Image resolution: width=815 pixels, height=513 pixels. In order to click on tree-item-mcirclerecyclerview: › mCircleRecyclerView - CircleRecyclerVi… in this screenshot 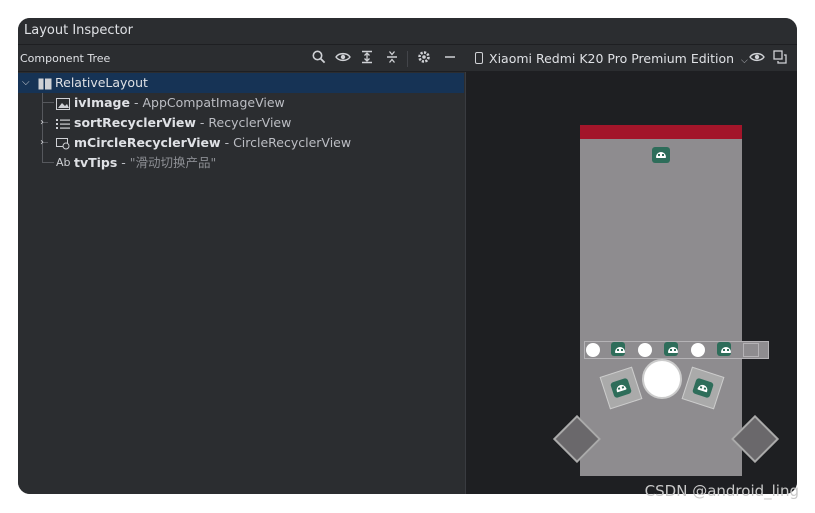, I will do `click(241, 143)`.